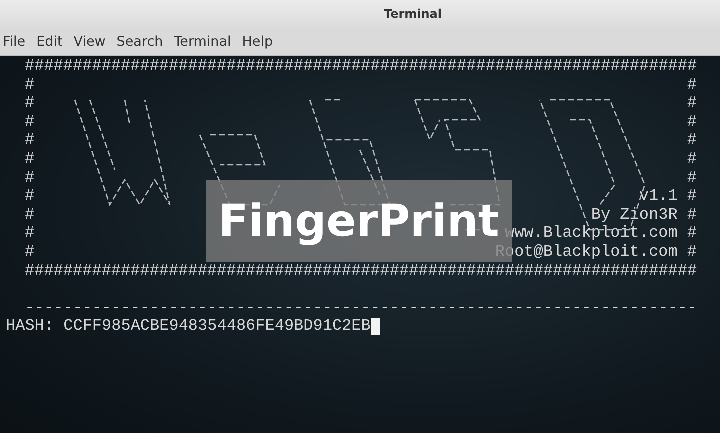 The width and height of the screenshot is (720, 433). Describe the element at coordinates (668, 196) in the screenshot. I see `banner-text: v1.1 #` at that location.